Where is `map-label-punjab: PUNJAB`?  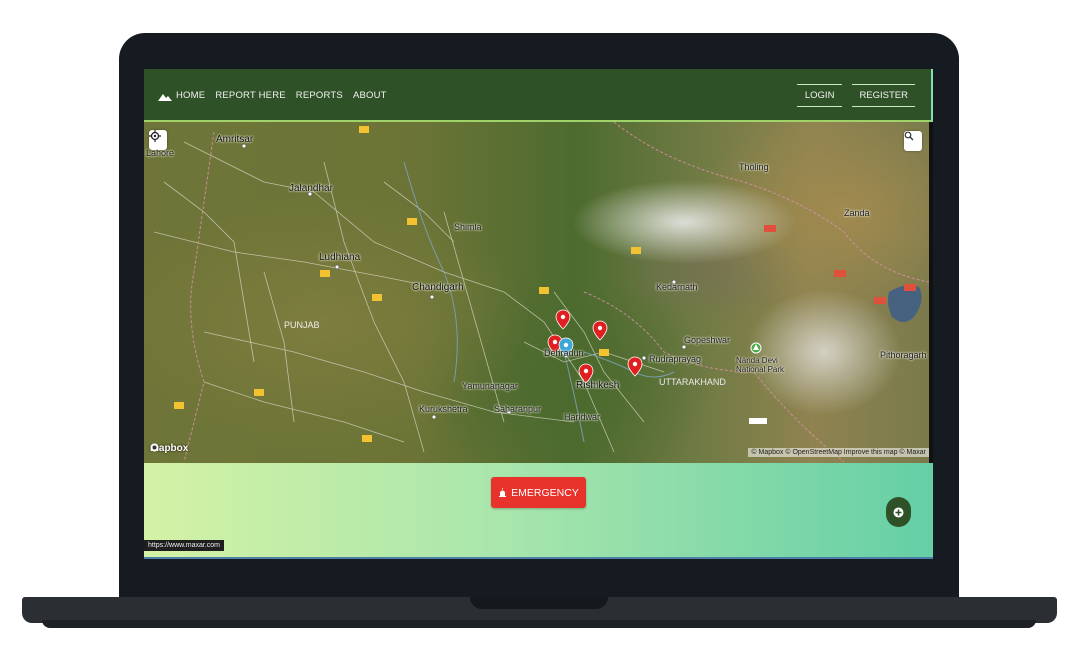 map-label-punjab: PUNJAB is located at coordinates (302, 325).